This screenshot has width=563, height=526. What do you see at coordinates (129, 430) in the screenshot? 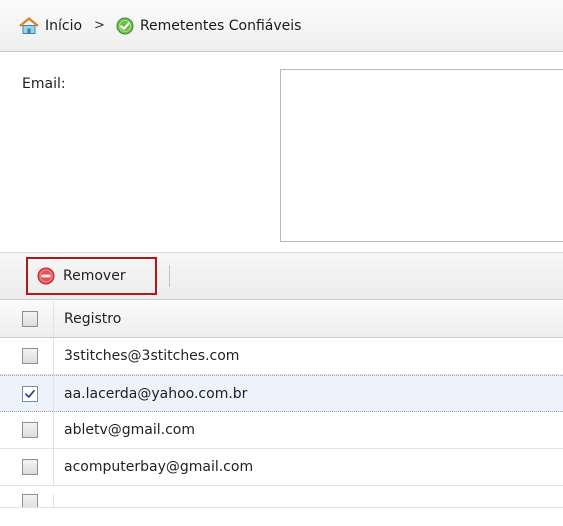
I see `row-email: abletv@gmail.com` at bounding box center [129, 430].